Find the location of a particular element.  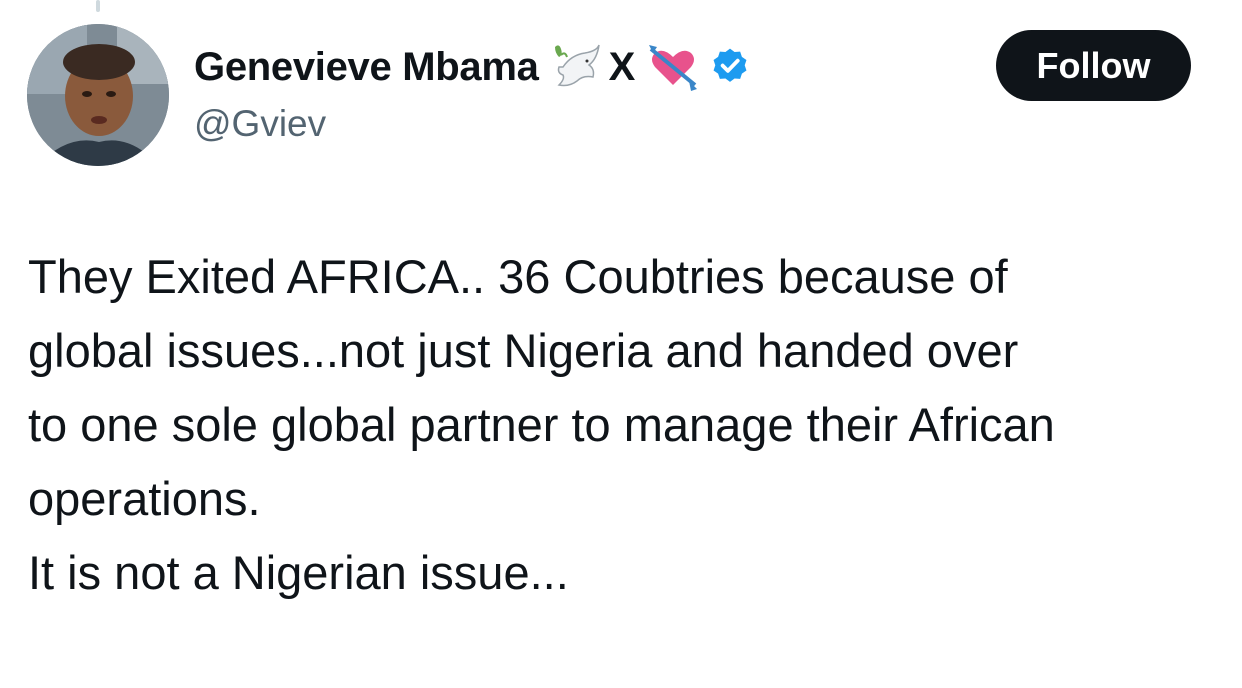

follow-button: Follow is located at coordinates (1093, 65).